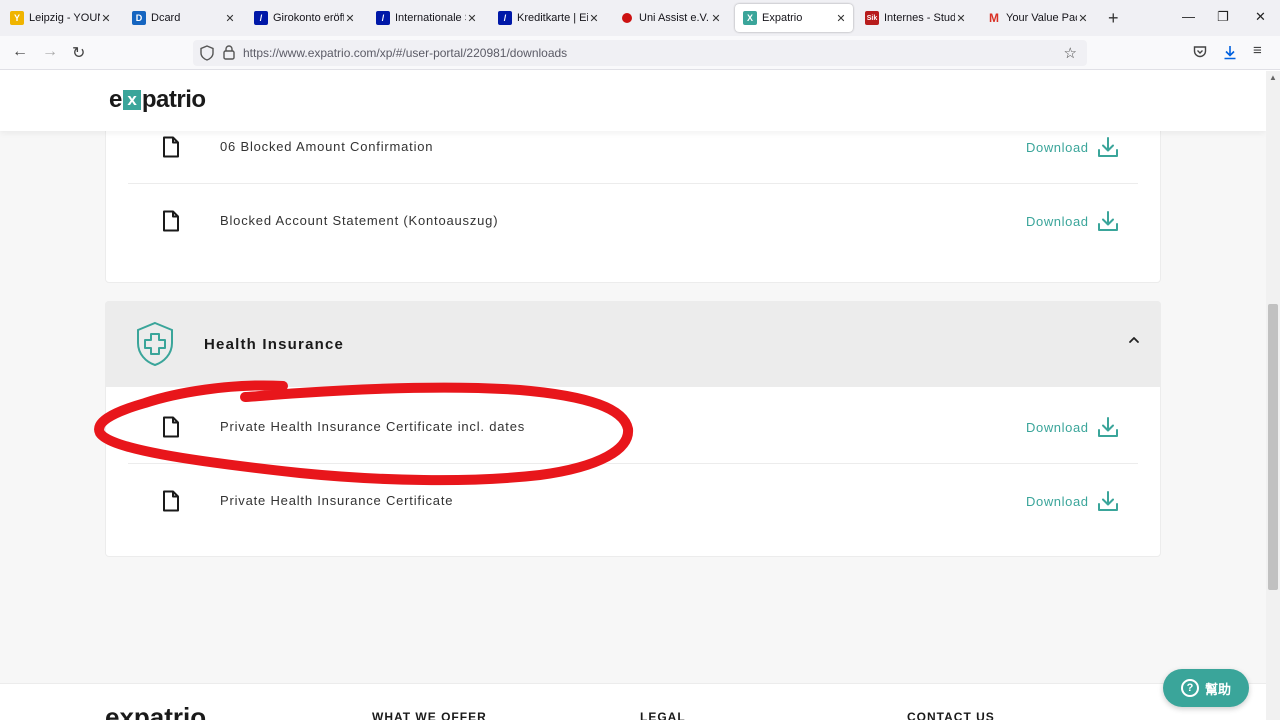 This screenshot has width=1280, height=720. I want to click on tab-title: Expatrio, so click(782, 18).